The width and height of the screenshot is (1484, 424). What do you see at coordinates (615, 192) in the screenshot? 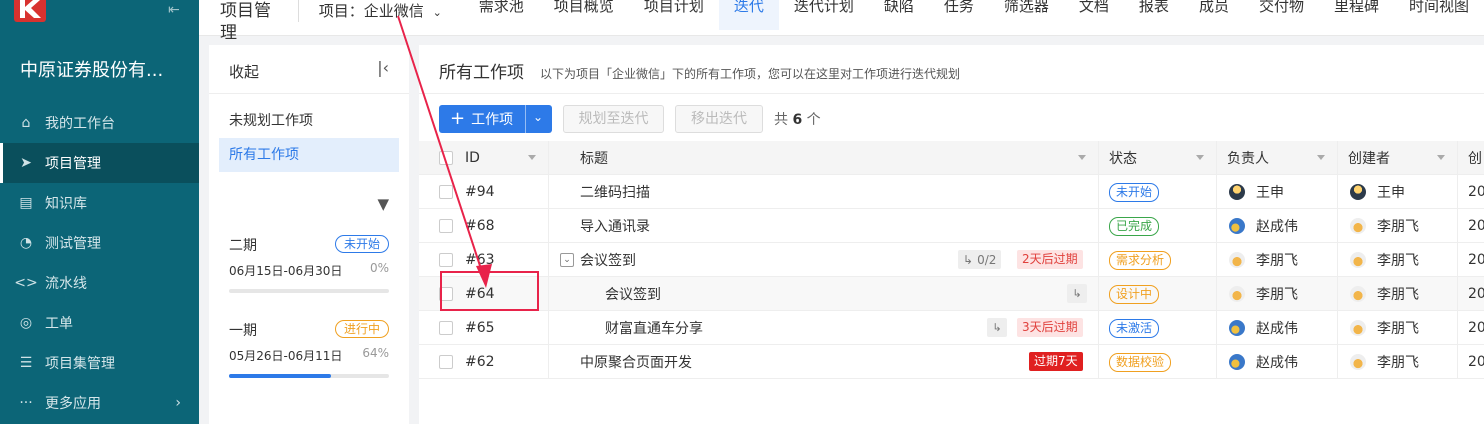
I see `work-item-title: 二维码扫描` at bounding box center [615, 192].